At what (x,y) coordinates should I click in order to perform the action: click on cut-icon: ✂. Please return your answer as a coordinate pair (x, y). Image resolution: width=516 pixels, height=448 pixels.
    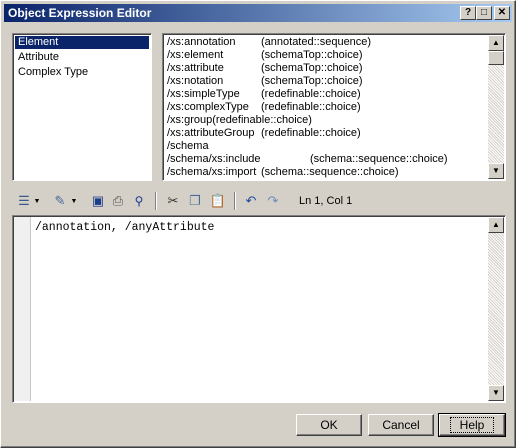
    Looking at the image, I should click on (173, 201).